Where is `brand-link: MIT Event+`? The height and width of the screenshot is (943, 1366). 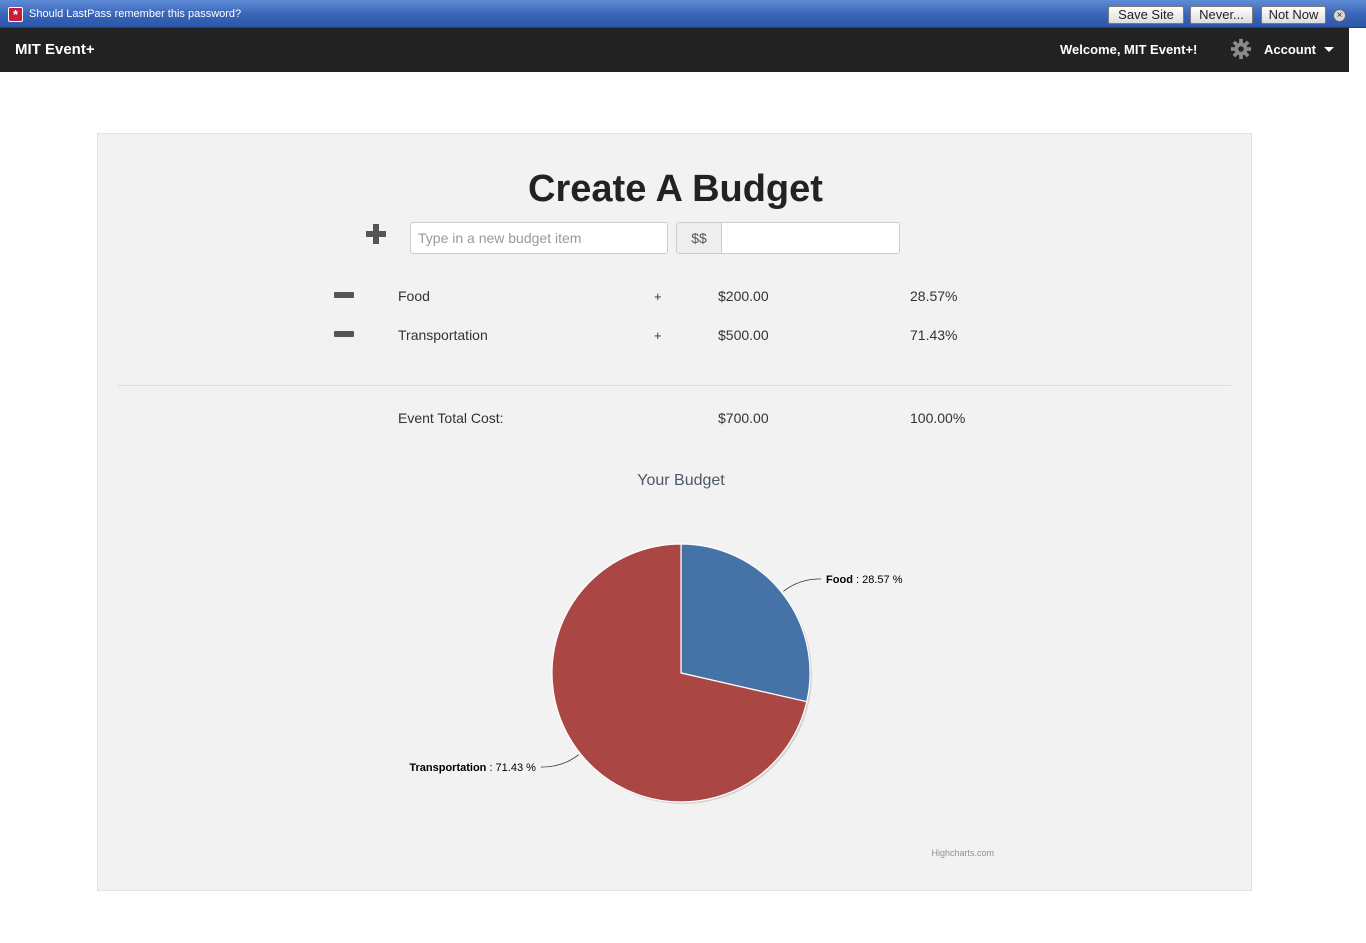 brand-link: MIT Event+ is located at coordinates (55, 49).